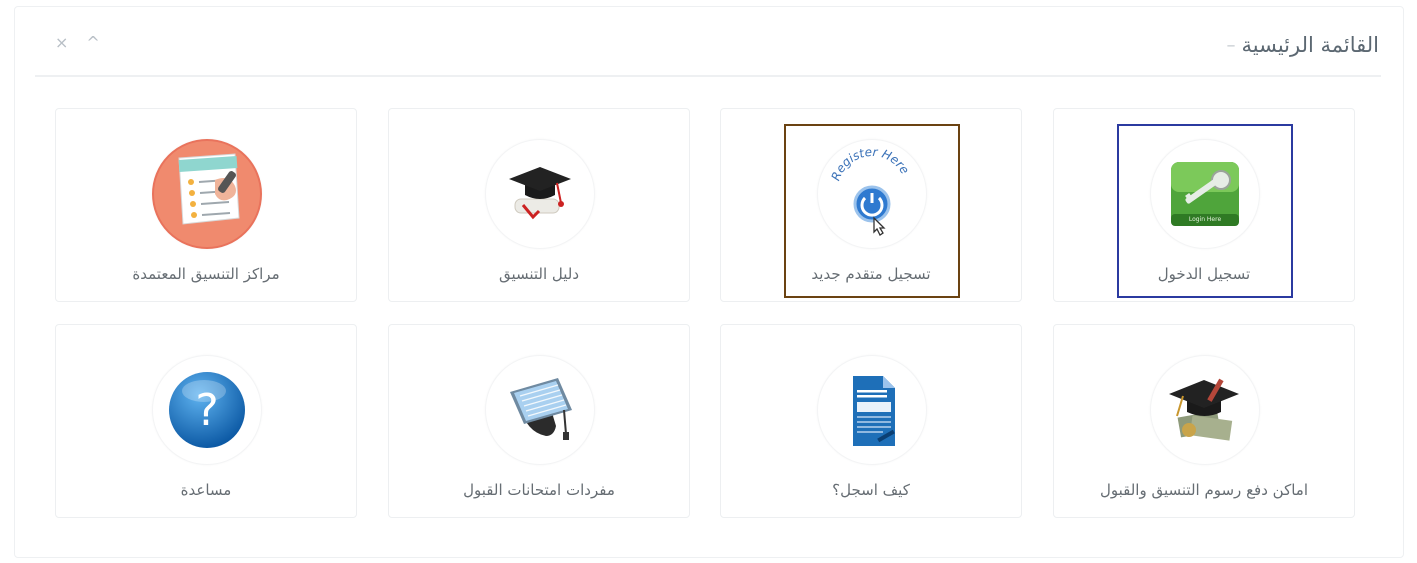  I want to click on header-tools: × ^, so click(77, 43).